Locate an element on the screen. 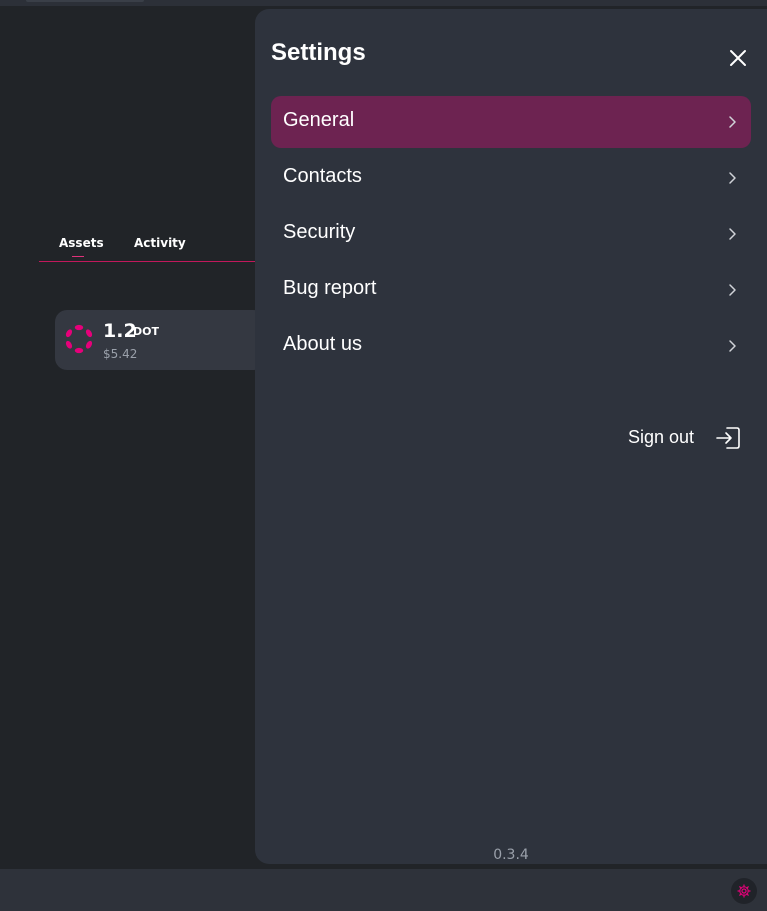 This screenshot has width=767, height=911. wallet-tabs: Assets Activity is located at coordinates (147, 247).